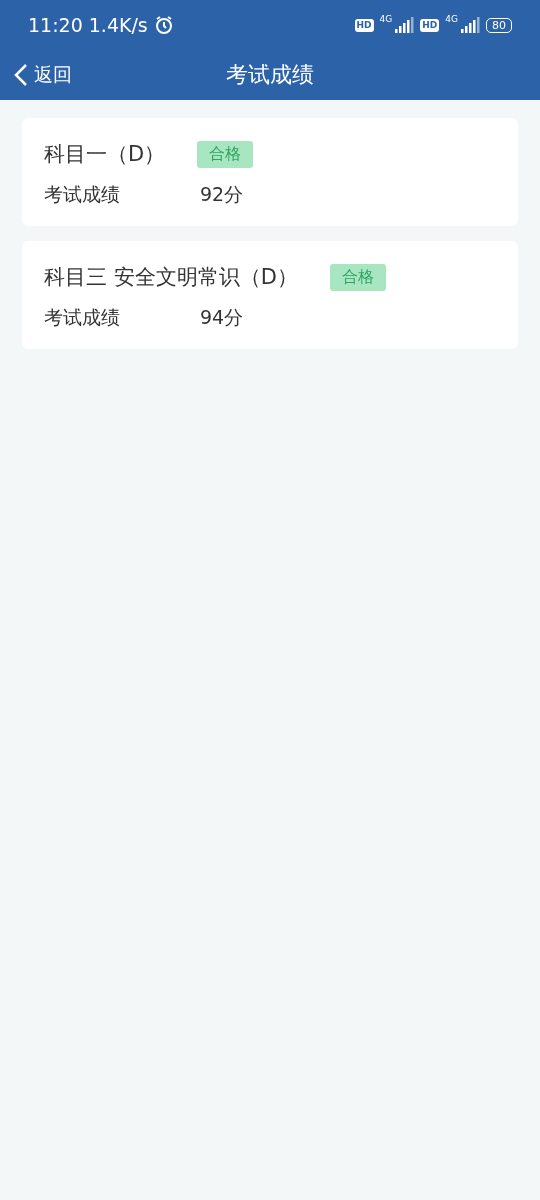  What do you see at coordinates (499, 25) in the screenshot?
I see `battery-level: 80` at bounding box center [499, 25].